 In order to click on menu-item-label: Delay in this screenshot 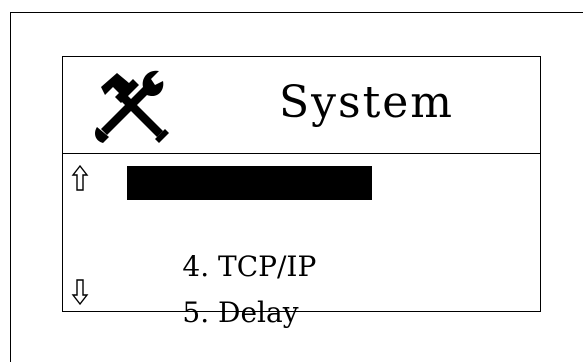, I will do `click(258, 312)`.